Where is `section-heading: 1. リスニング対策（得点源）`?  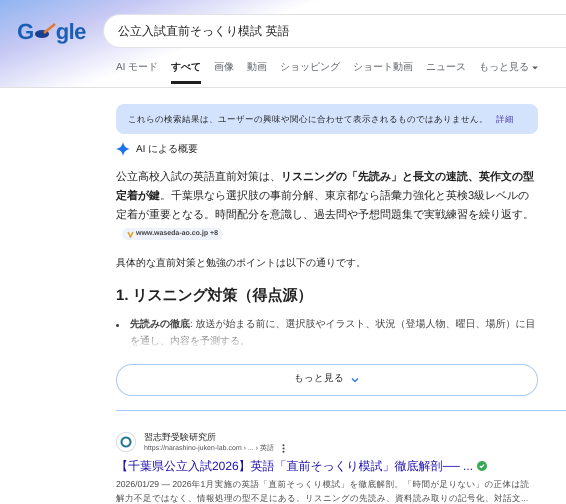 section-heading: 1. リスニング対策（得点源） is located at coordinates (215, 296).